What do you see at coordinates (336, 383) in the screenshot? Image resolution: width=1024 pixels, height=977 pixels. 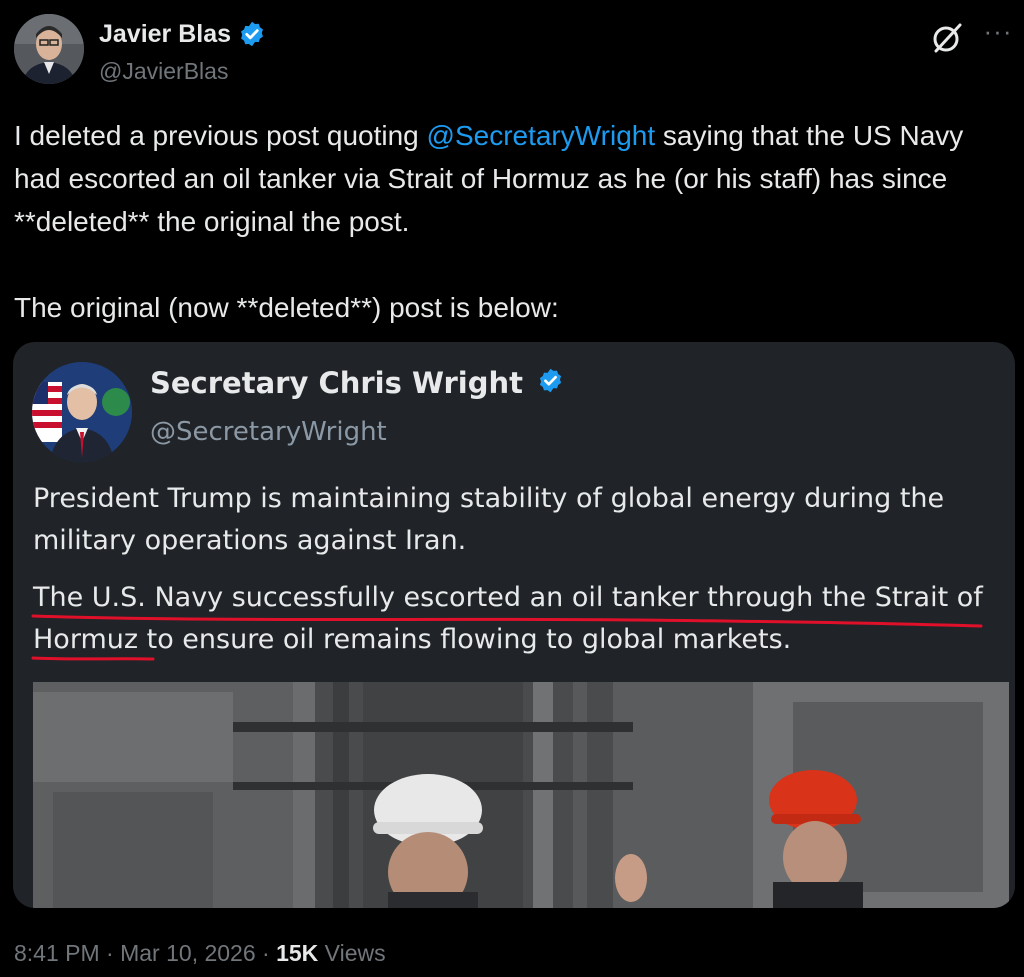 I see `quoted-author-name: Secretary Chris Wright` at bounding box center [336, 383].